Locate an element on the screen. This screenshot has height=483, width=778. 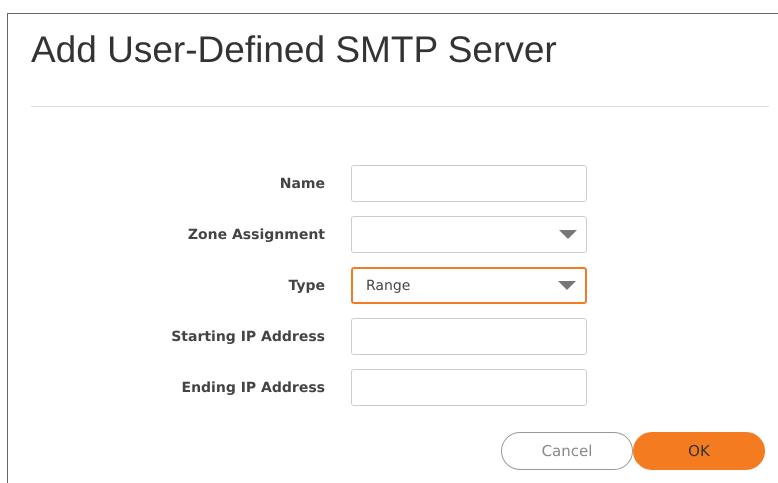
field-label: Zone Assignment is located at coordinates (255, 234).